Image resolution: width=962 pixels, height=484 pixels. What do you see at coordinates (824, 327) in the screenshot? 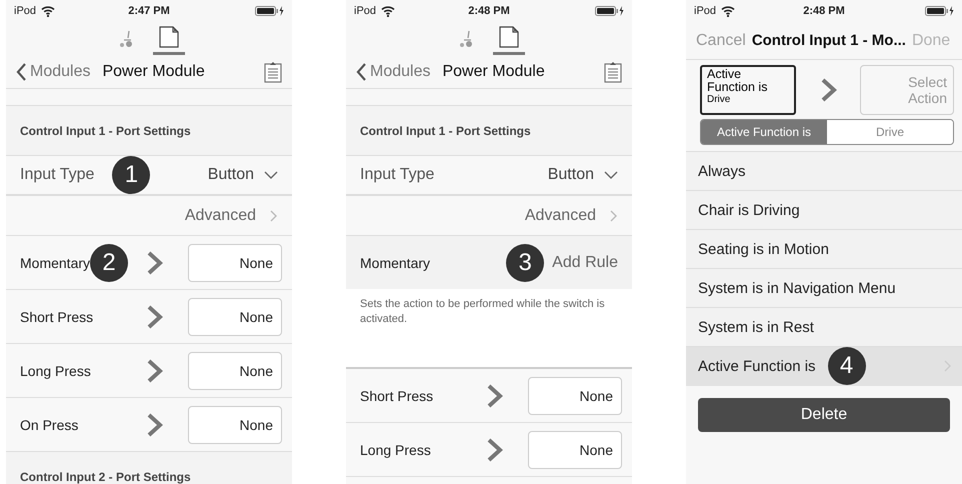
I see `list-item: System is in Rest` at bounding box center [824, 327].